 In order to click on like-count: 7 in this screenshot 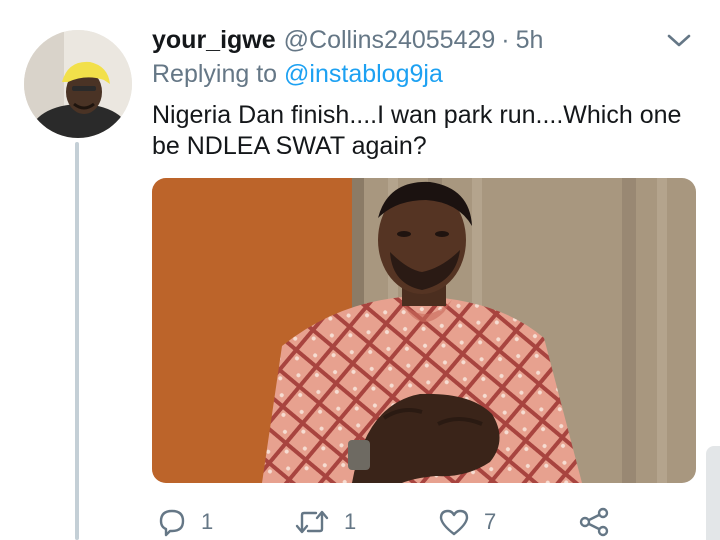, I will do `click(490, 521)`.